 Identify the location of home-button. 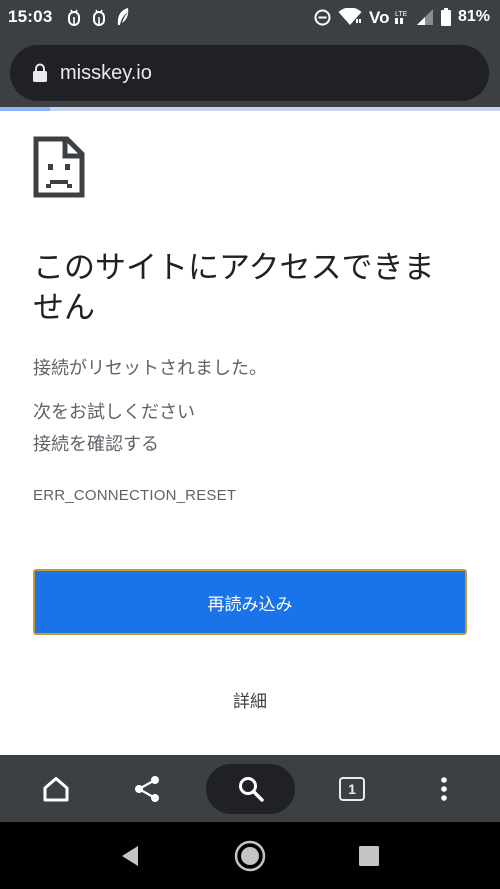
(56, 788).